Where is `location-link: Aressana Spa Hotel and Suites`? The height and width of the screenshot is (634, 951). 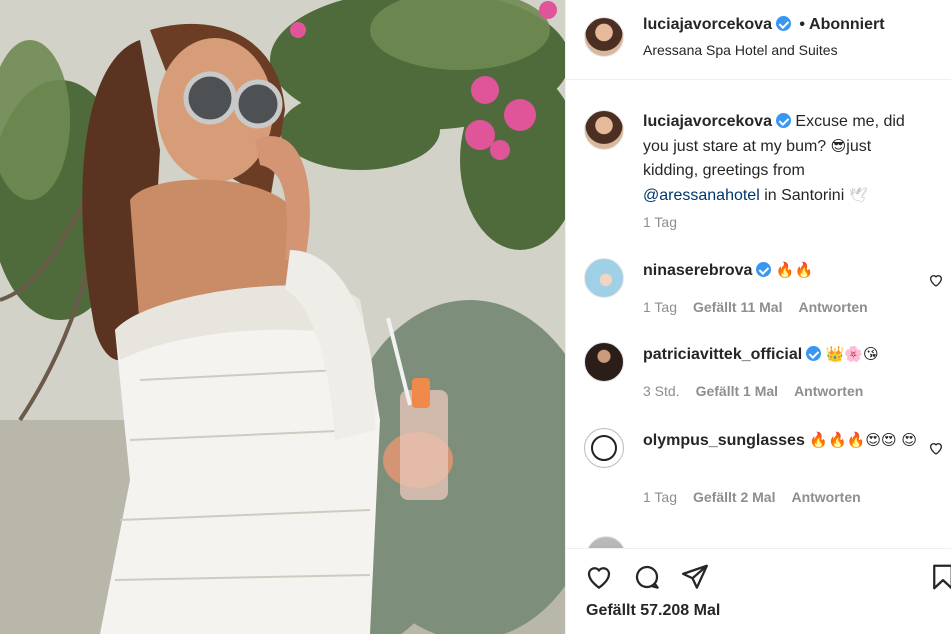
location-link: Aressana Spa Hotel and Suites is located at coordinates (740, 50).